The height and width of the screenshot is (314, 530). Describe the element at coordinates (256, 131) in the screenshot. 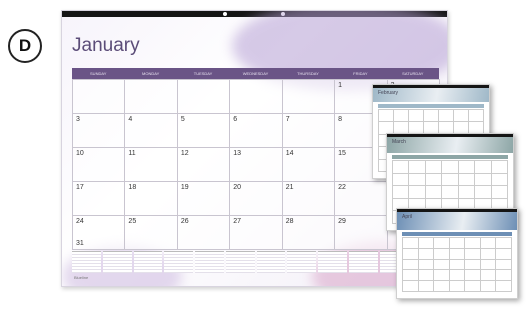

I see `date-cell: 6` at that location.